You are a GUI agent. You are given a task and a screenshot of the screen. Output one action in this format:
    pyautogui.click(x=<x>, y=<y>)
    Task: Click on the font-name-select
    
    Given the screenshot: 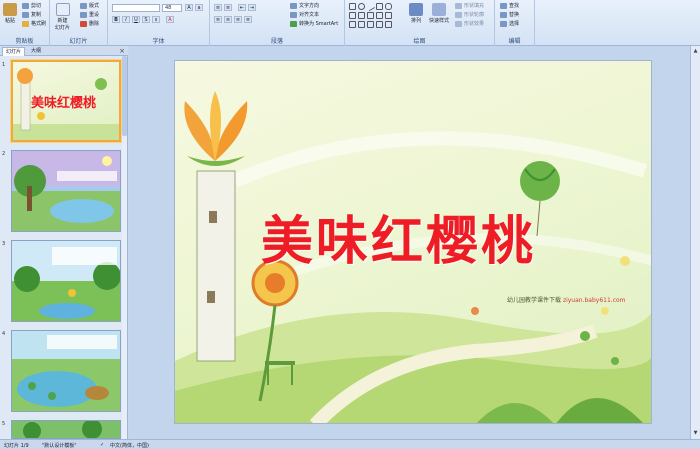 What is the action you would take?
    pyautogui.click(x=136, y=8)
    